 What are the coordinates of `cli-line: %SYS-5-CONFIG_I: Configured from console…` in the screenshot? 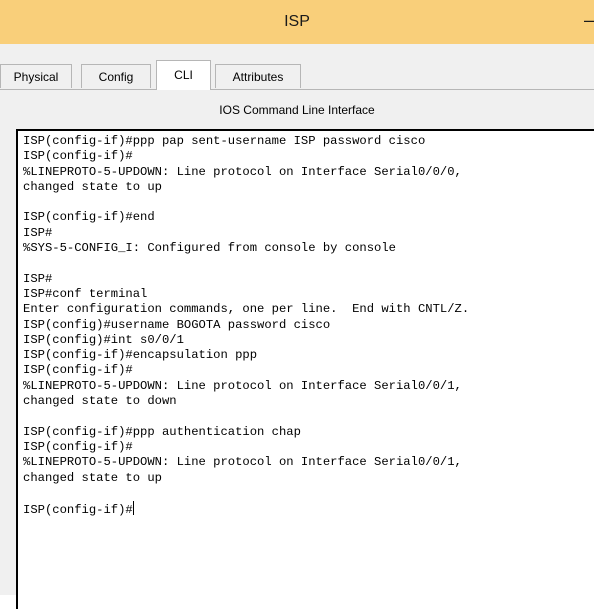 It's located at (209, 248).